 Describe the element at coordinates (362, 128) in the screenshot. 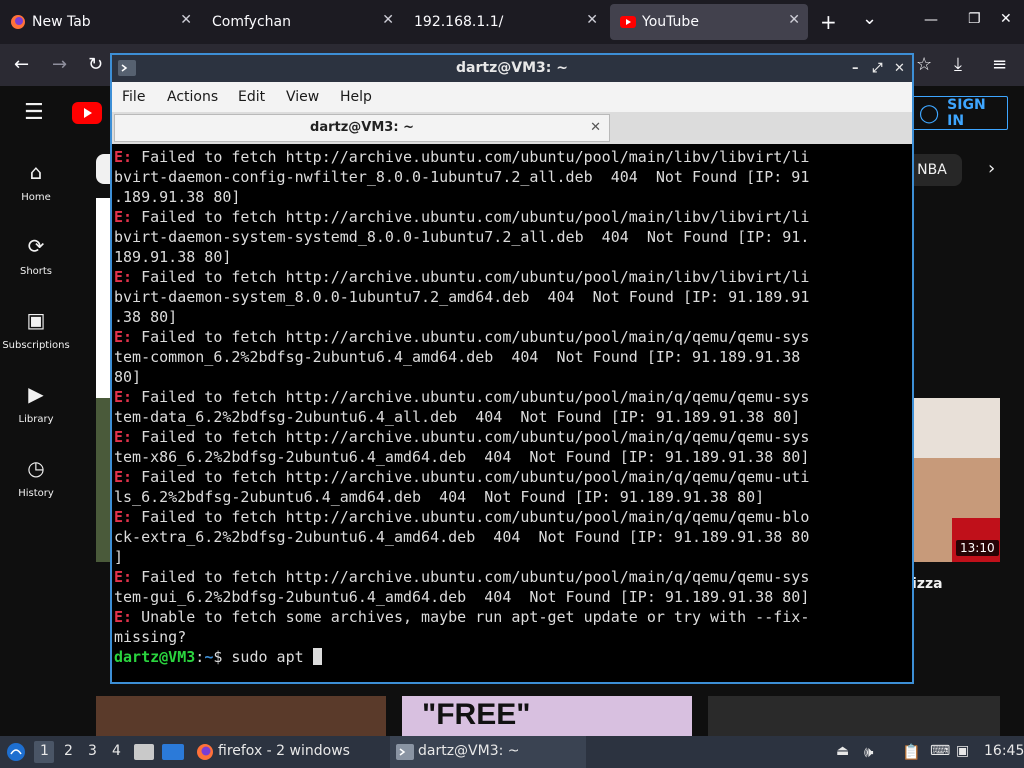

I see `terminal-tab: dartz@VM3: ~ ✕` at that location.